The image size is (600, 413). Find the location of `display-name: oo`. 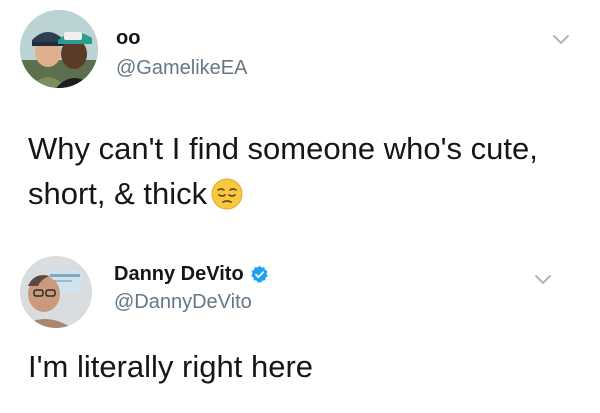

display-name: oo is located at coordinates (128, 38).